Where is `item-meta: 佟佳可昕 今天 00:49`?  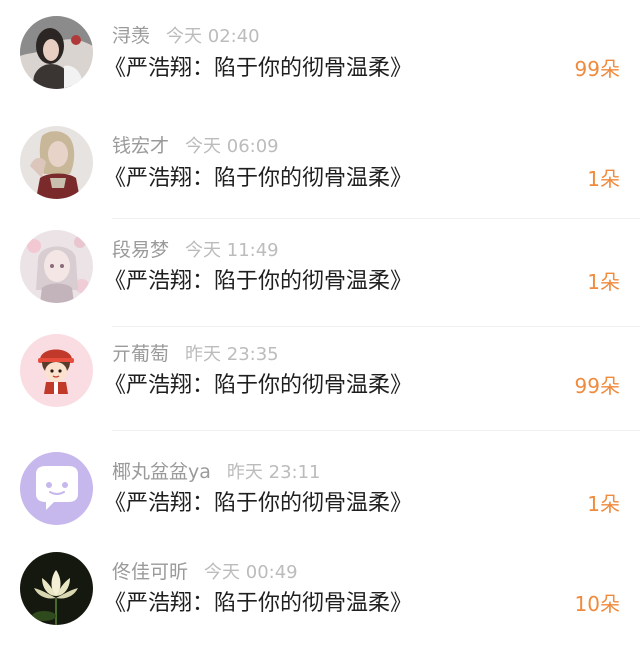 item-meta: 佟佳可昕 今天 00:49 is located at coordinates (205, 572).